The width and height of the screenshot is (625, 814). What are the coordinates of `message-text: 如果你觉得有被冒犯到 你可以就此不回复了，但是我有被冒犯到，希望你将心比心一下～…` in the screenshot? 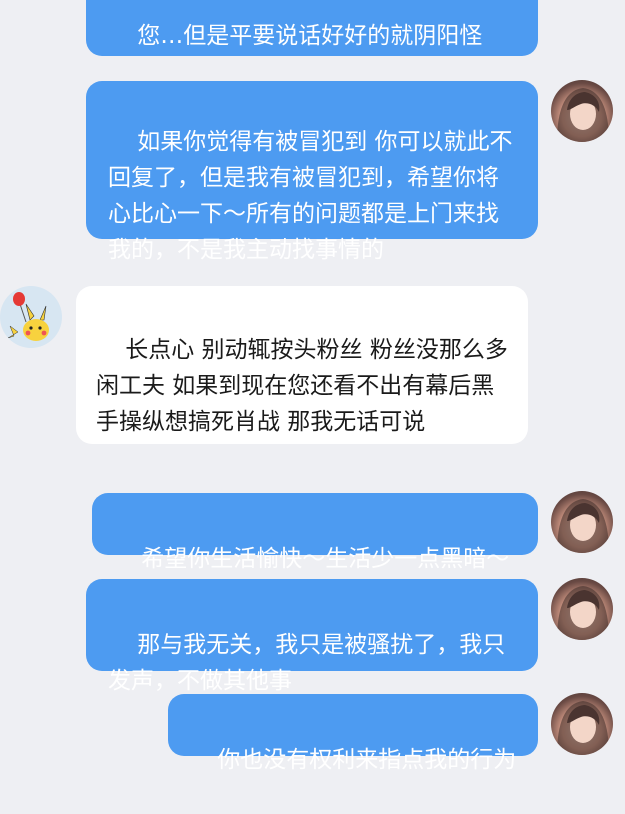 It's located at (310, 196).